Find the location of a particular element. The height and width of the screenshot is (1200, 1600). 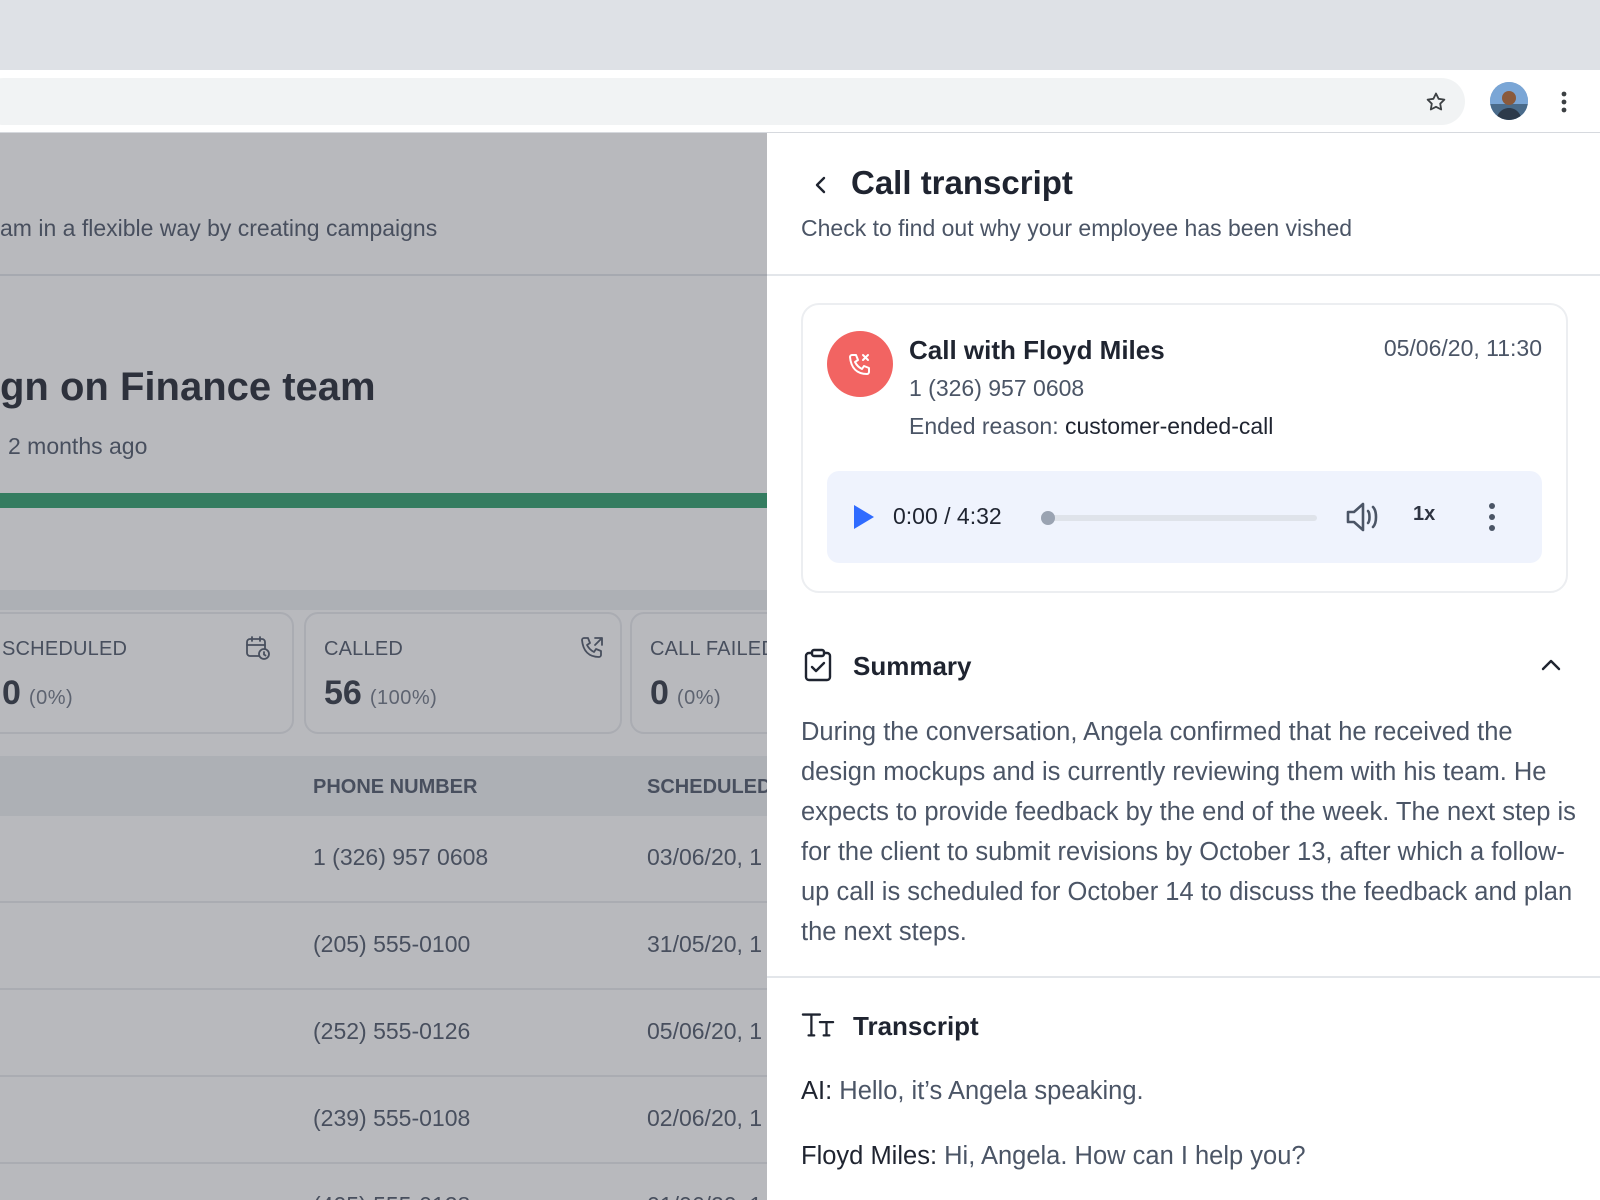

transcript-title: Transcript is located at coordinates (916, 1026).